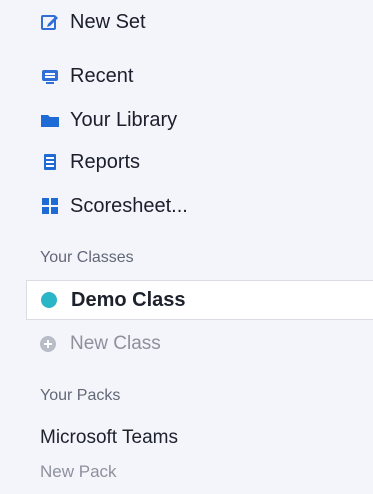  I want to click on nav-recent: Recent, so click(186, 76).